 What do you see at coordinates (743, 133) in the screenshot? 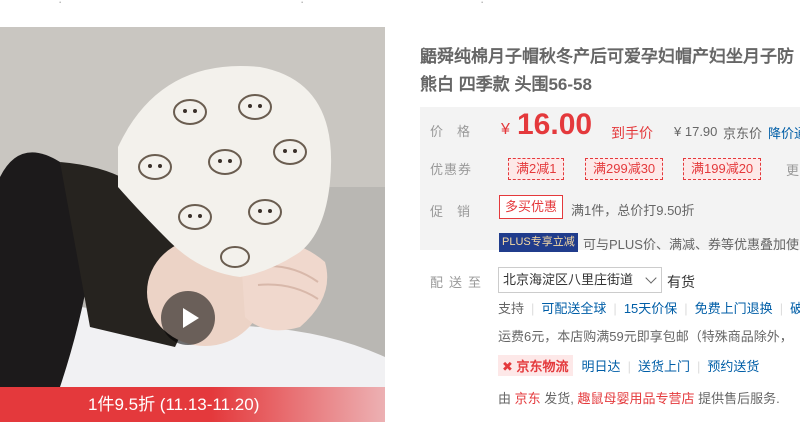
I see `jd-price-label: 京东价` at bounding box center [743, 133].